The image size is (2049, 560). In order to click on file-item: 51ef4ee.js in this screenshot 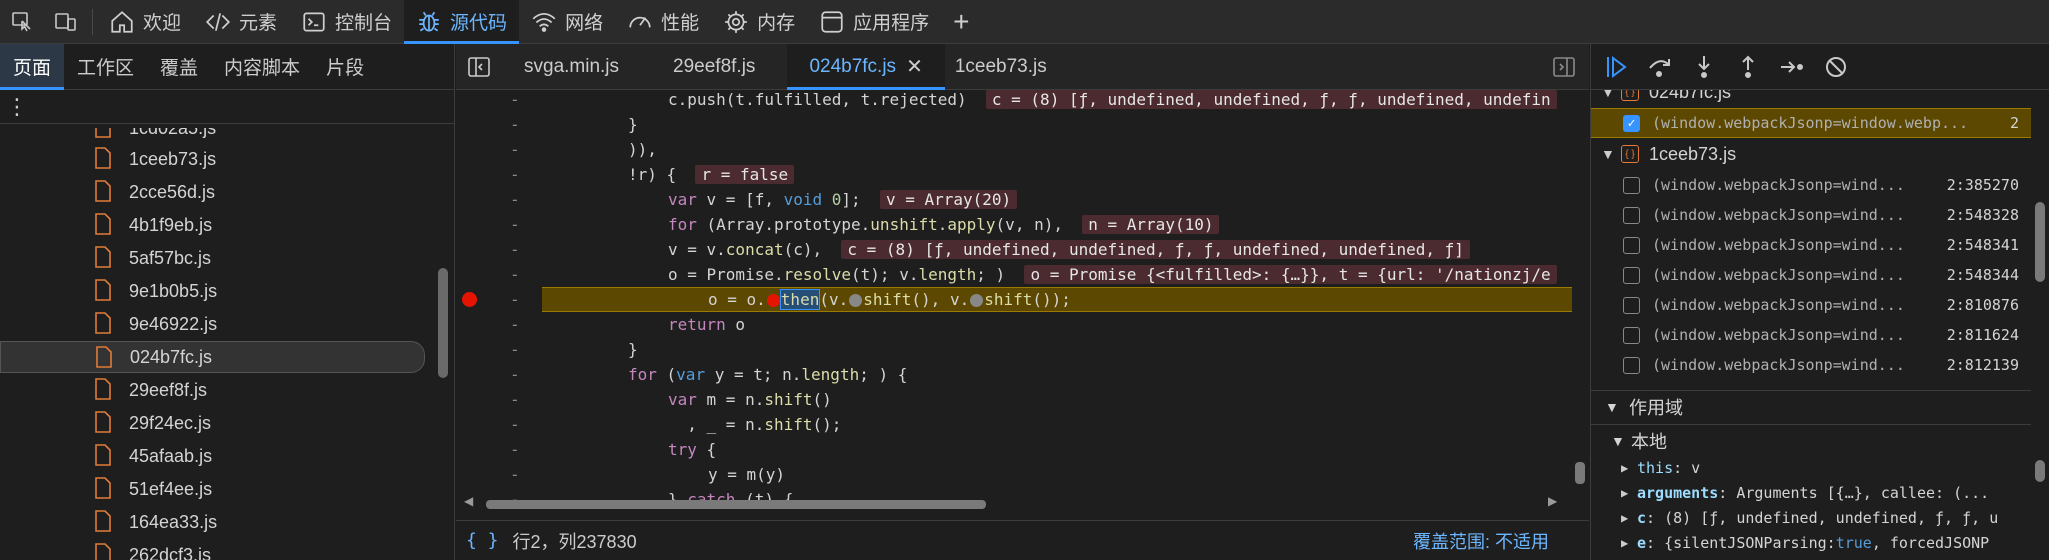, I will do `click(212, 489)`.